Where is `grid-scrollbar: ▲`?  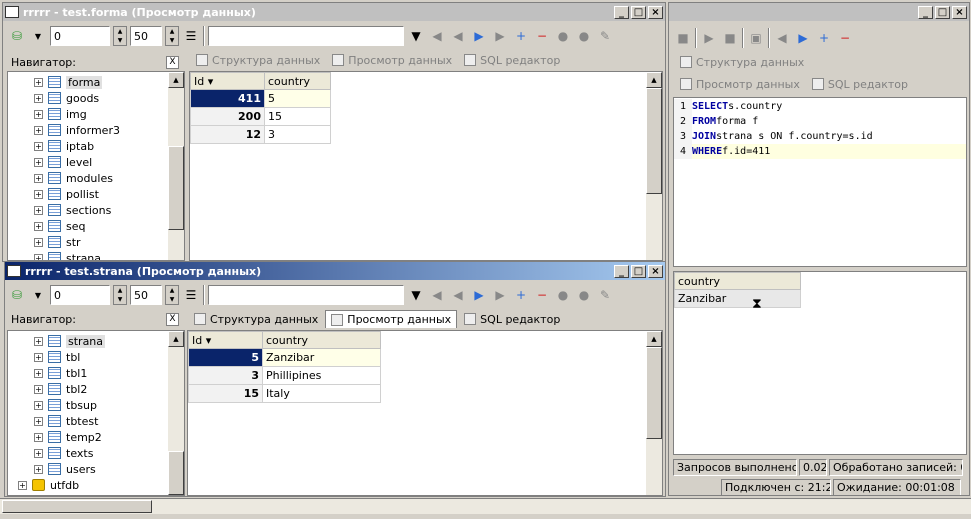
grid-scrollbar: ▲ is located at coordinates (654, 166).